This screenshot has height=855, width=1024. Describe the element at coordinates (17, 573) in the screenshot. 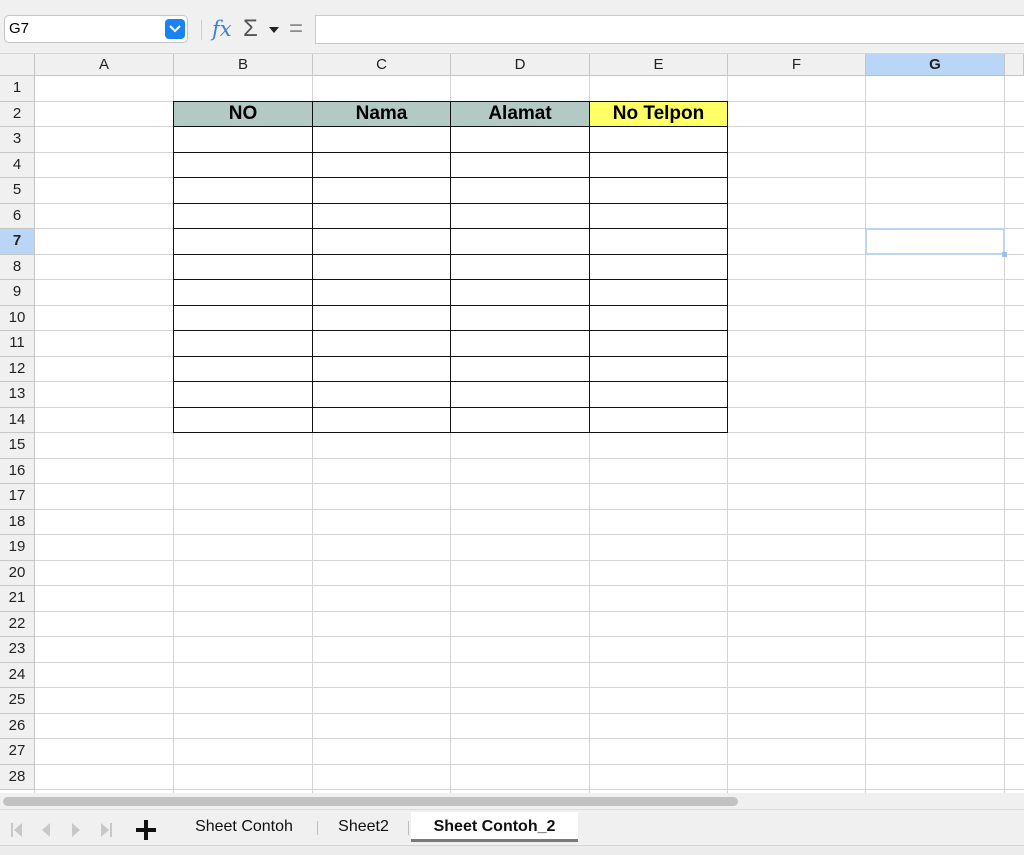

I see `row-header-20: 20` at that location.